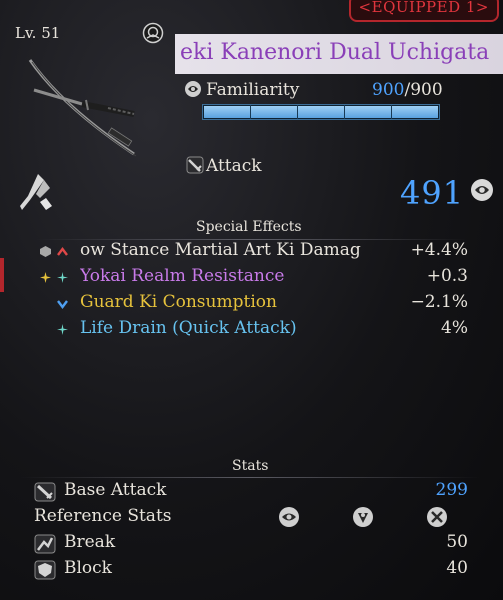  I want to click on effect-value: +0.3, so click(447, 276).